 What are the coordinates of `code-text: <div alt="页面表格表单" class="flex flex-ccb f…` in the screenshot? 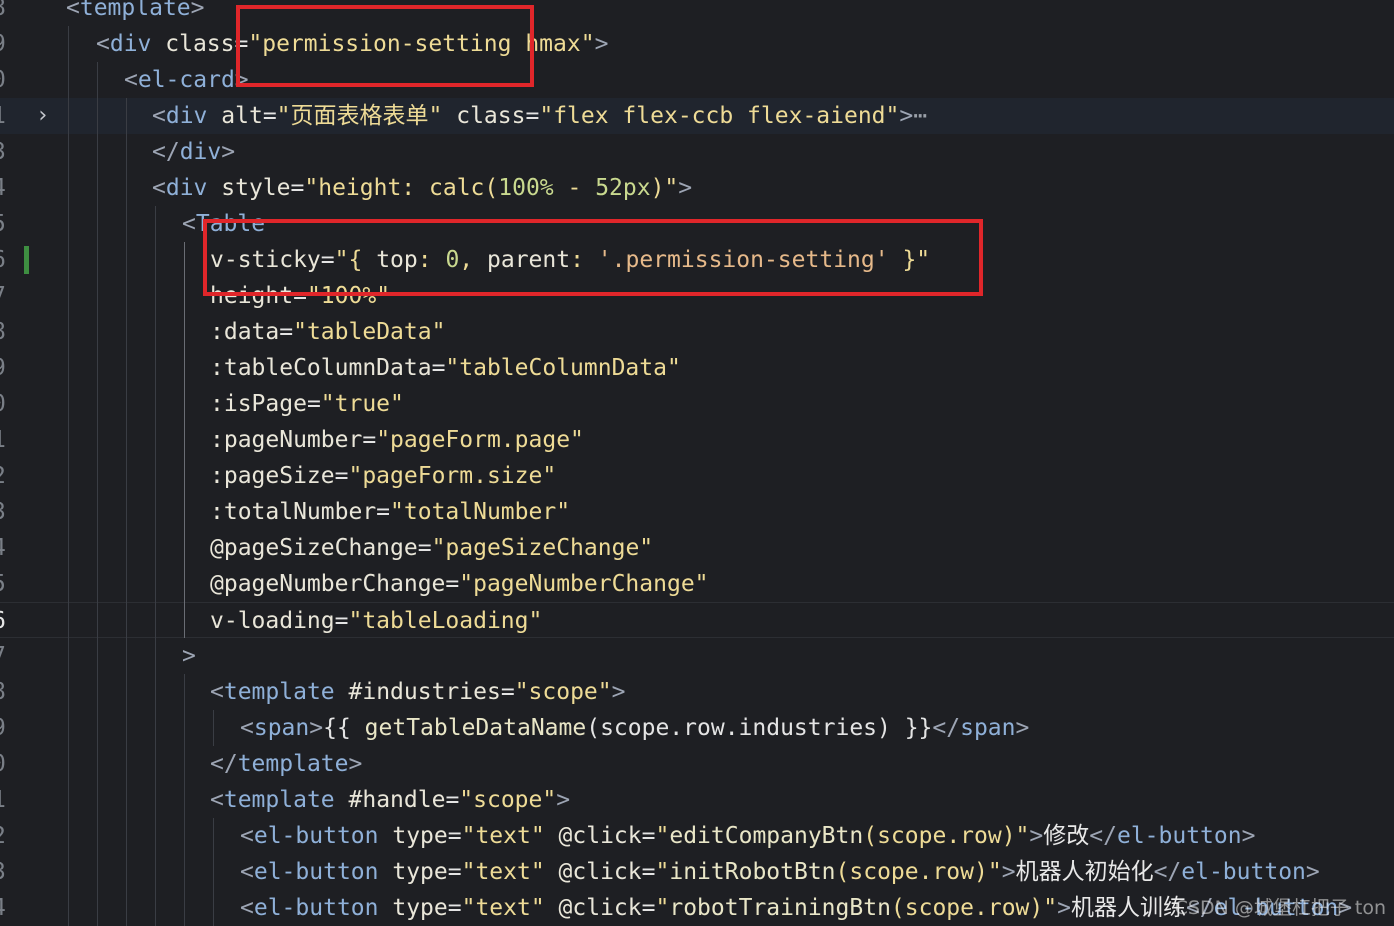 It's located at (539, 116).